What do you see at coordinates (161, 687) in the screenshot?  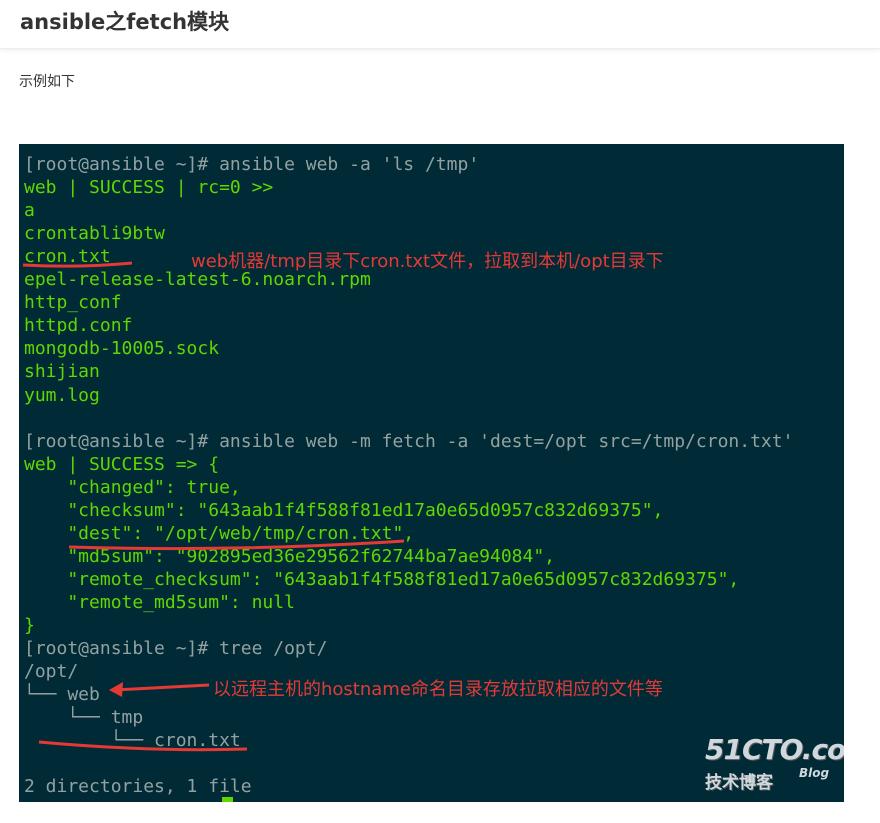 I see `arrow-line` at bounding box center [161, 687].